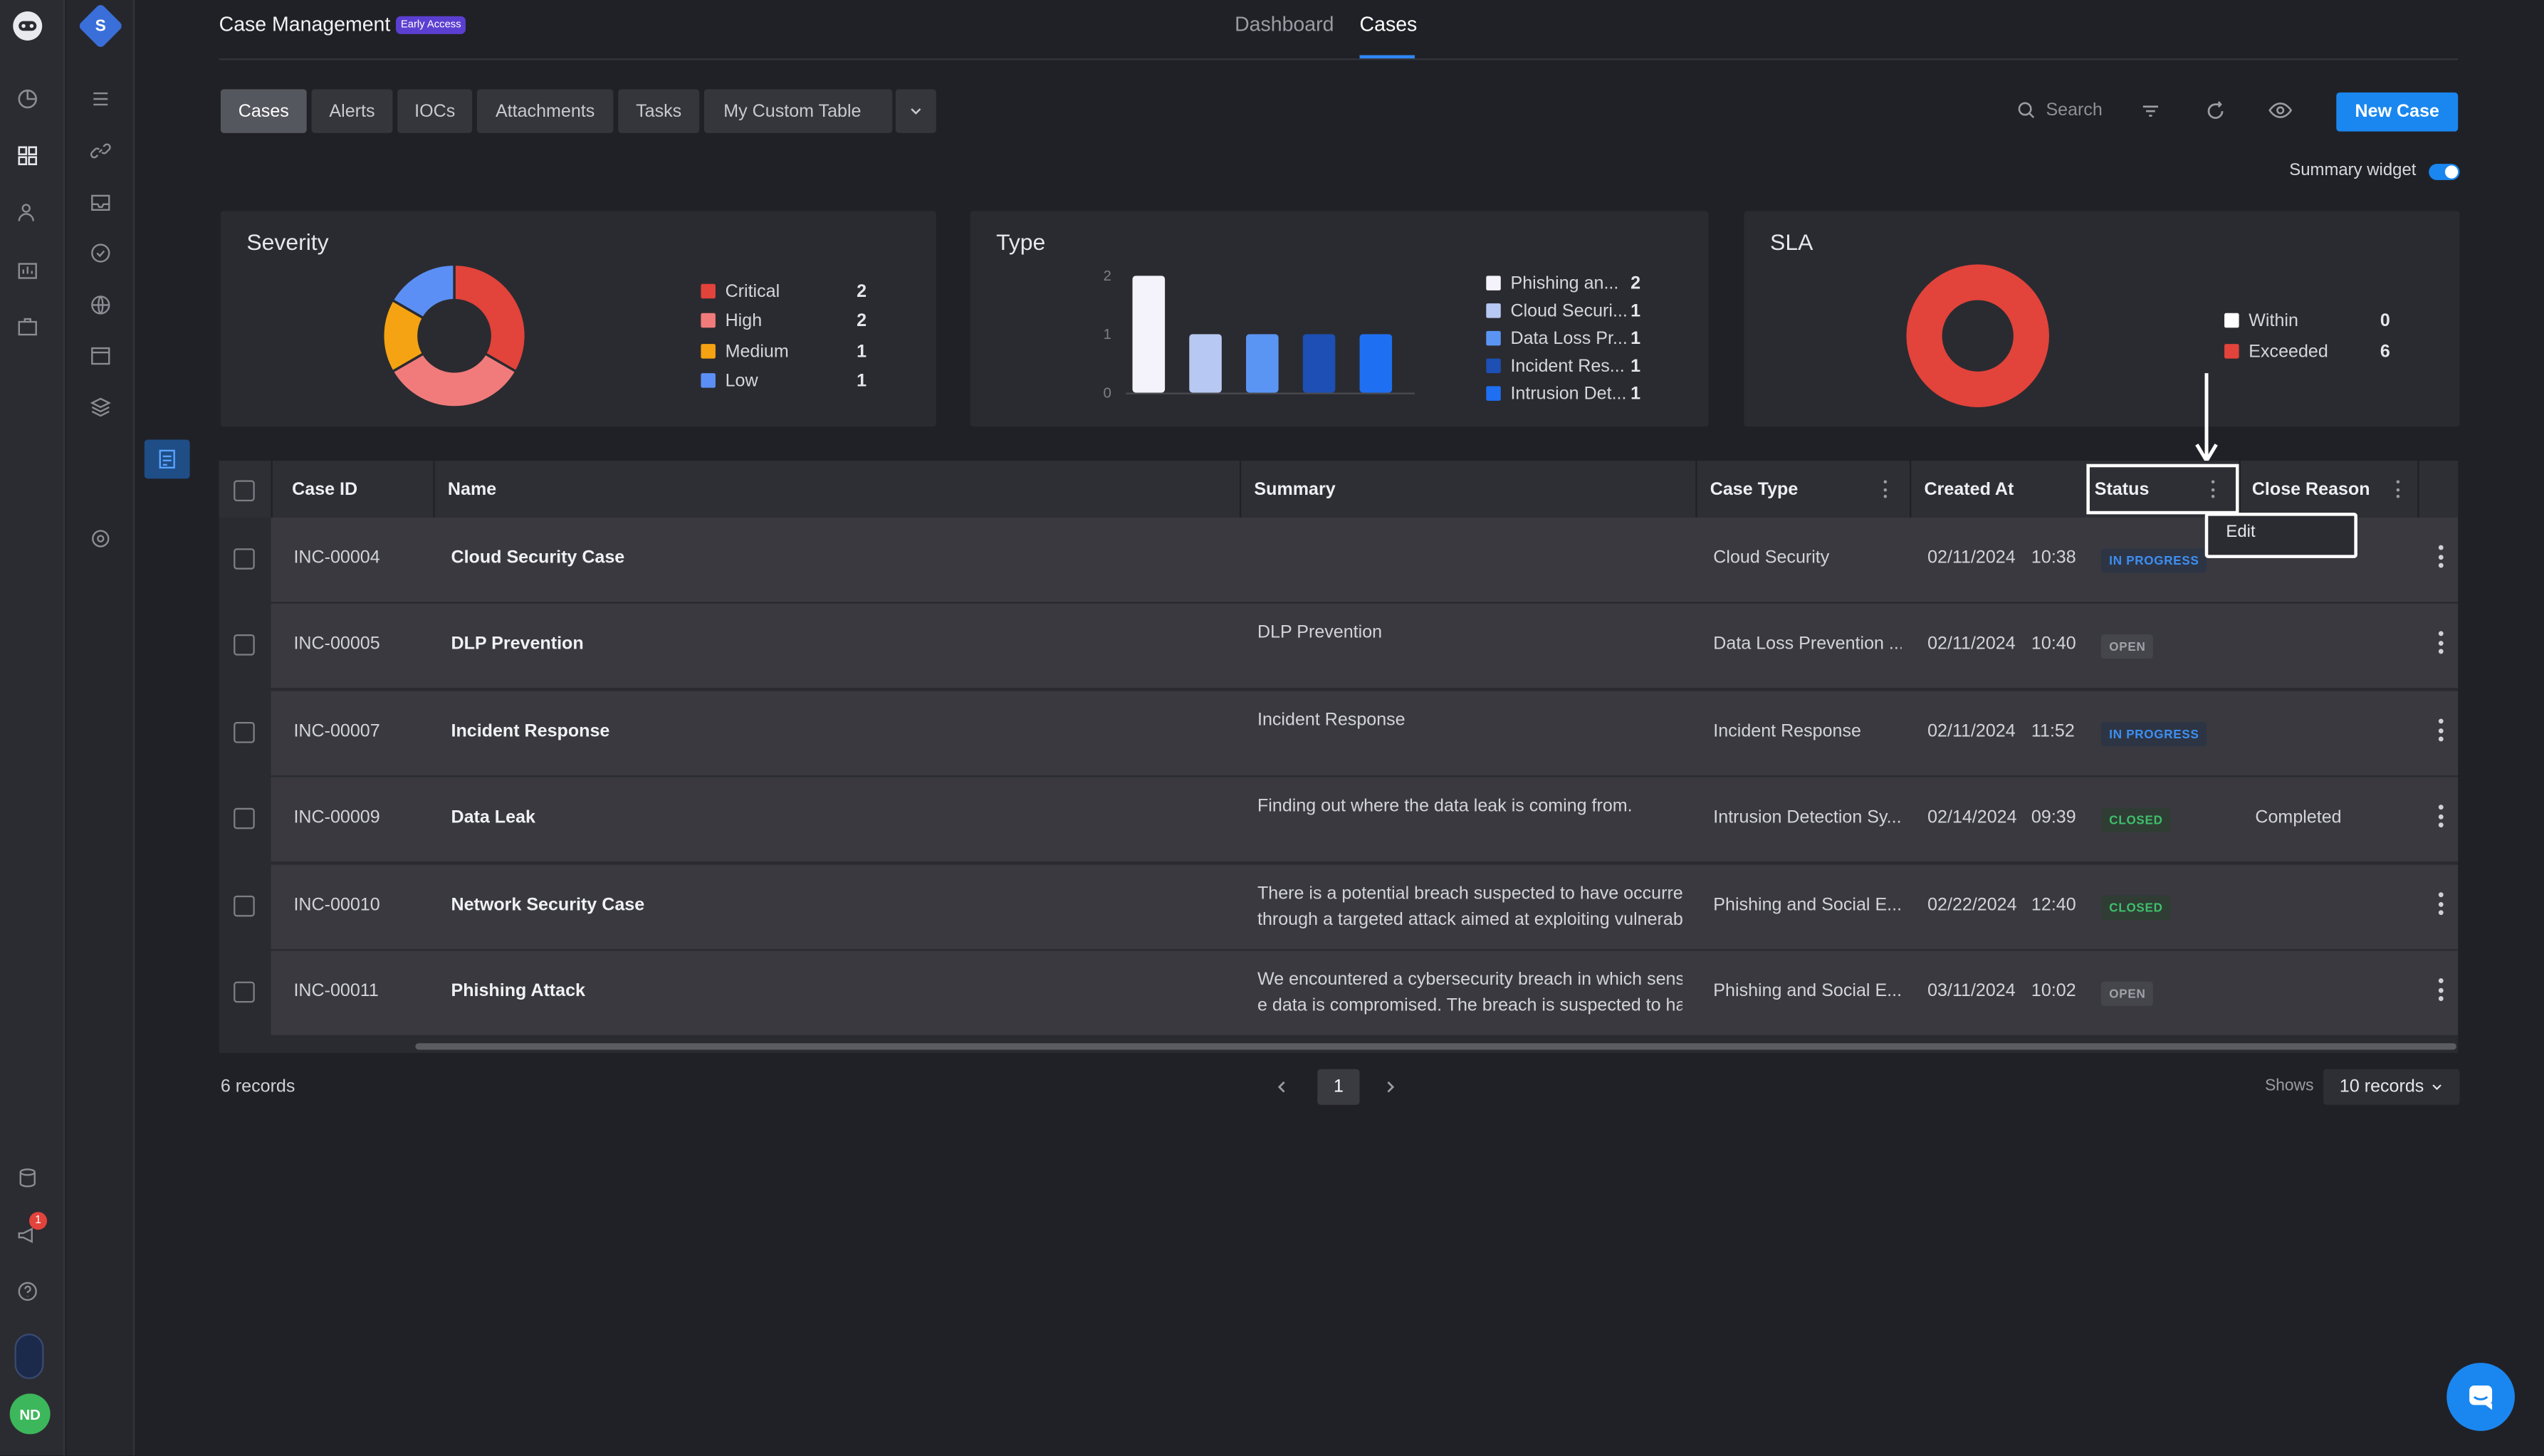  Describe the element at coordinates (578, 319) in the screenshot. I see `severity-card: Severity Critical 2 High 2 Medium 1 Low 1` at that location.